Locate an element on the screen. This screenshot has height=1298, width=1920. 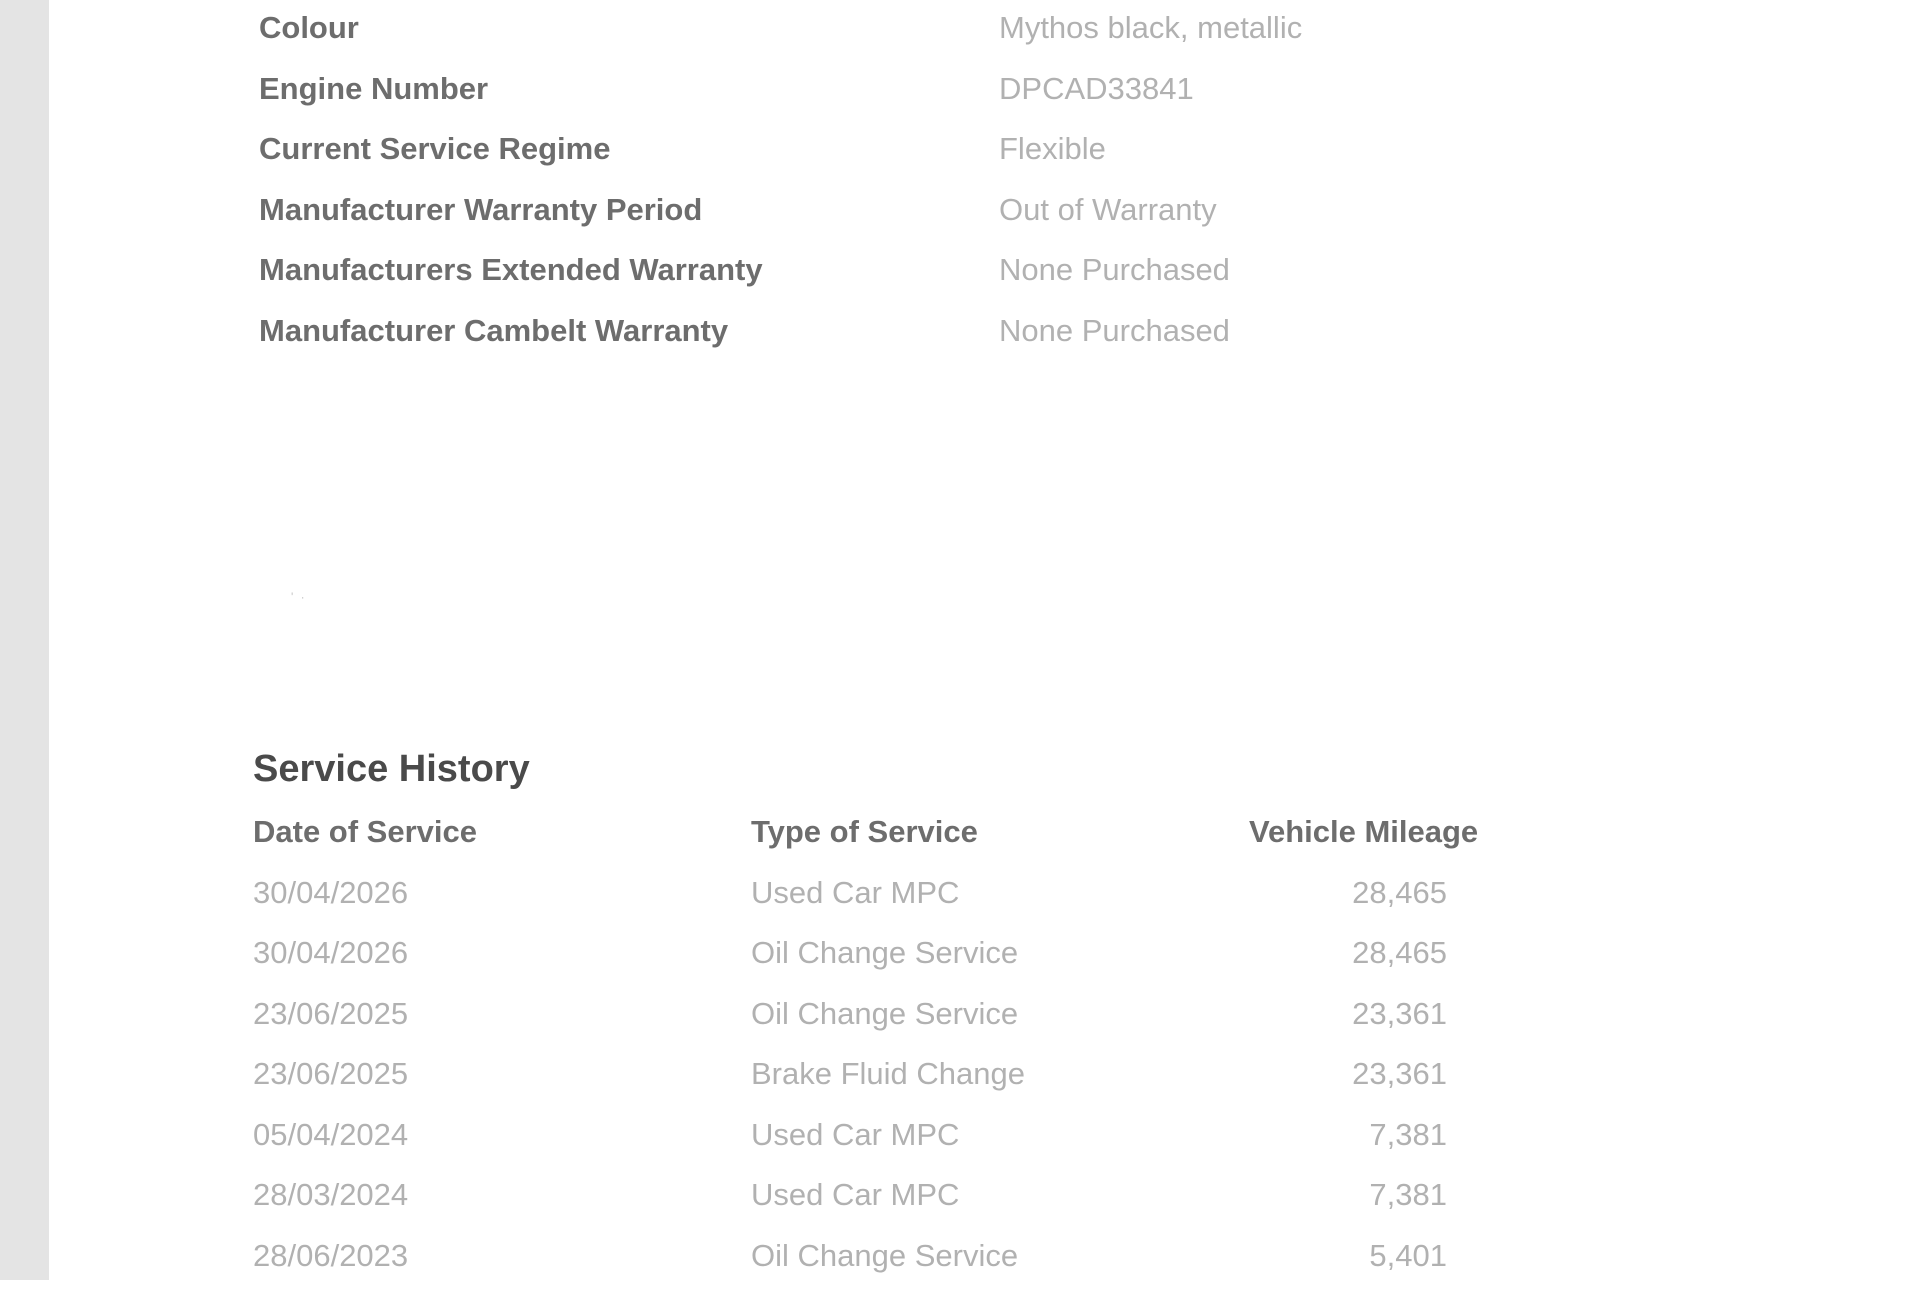
detail-label: Current Service Regime is located at coordinates (435, 148).